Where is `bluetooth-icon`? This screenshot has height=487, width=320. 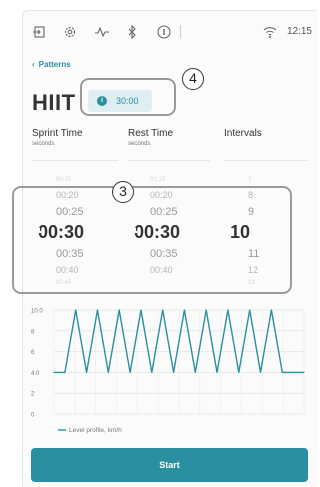
bluetooth-icon is located at coordinates (132, 32).